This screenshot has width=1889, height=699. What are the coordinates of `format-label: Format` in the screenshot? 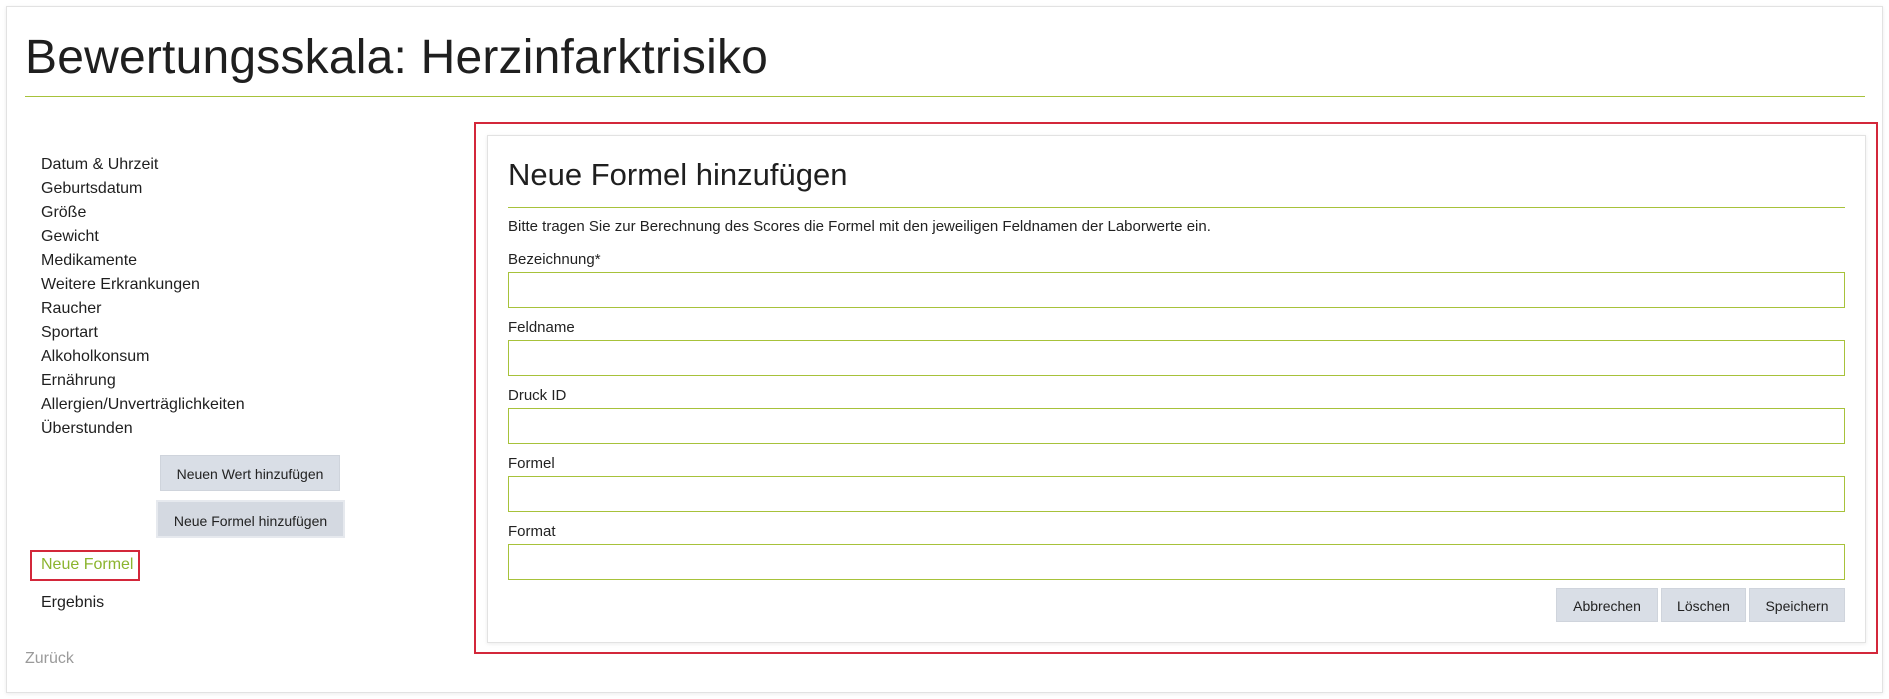 It's located at (532, 531).